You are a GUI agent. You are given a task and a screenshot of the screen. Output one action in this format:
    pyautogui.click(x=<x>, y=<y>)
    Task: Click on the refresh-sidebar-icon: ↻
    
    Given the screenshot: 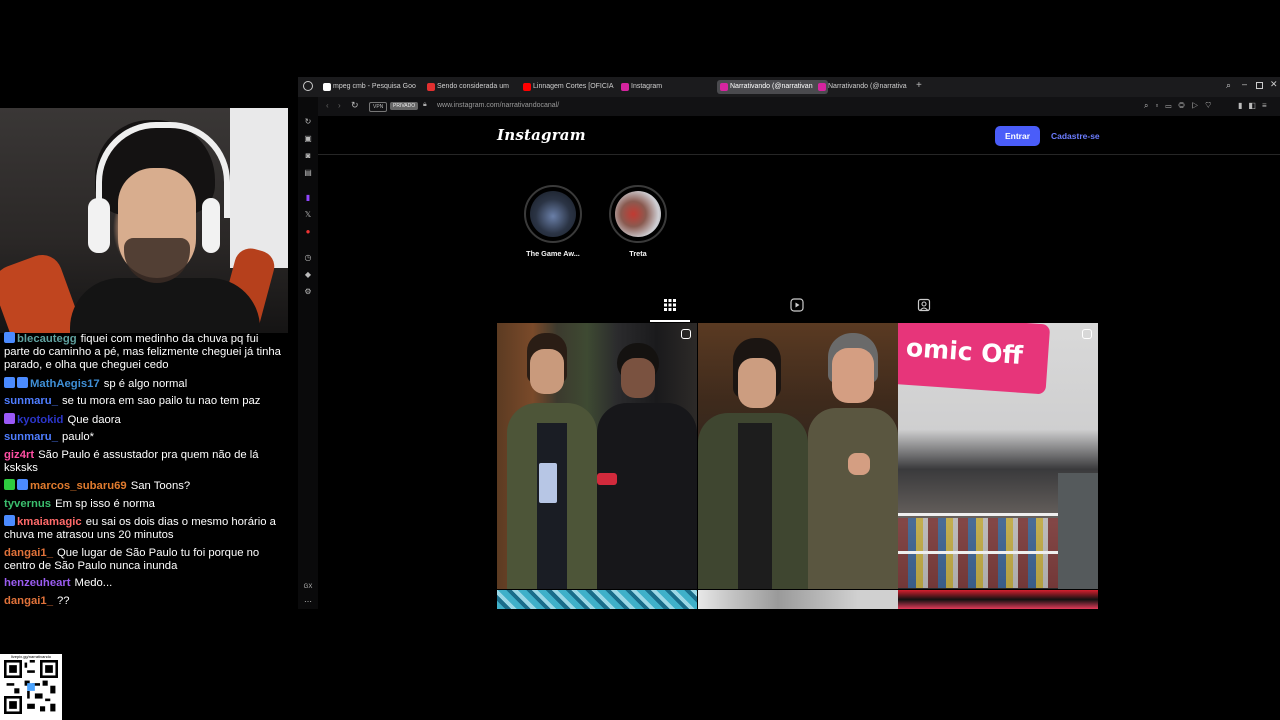 What is the action you would take?
    pyautogui.click(x=308, y=122)
    